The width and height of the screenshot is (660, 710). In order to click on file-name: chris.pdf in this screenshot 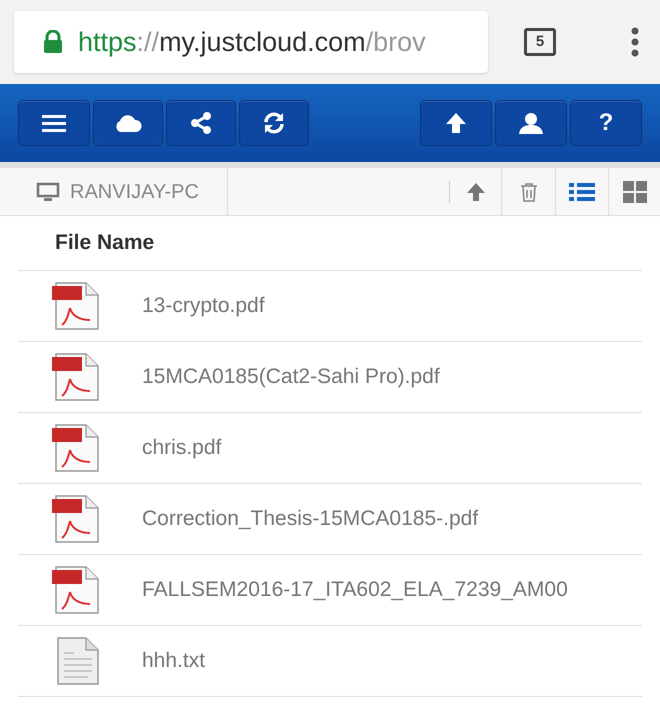, I will do `click(182, 448)`.